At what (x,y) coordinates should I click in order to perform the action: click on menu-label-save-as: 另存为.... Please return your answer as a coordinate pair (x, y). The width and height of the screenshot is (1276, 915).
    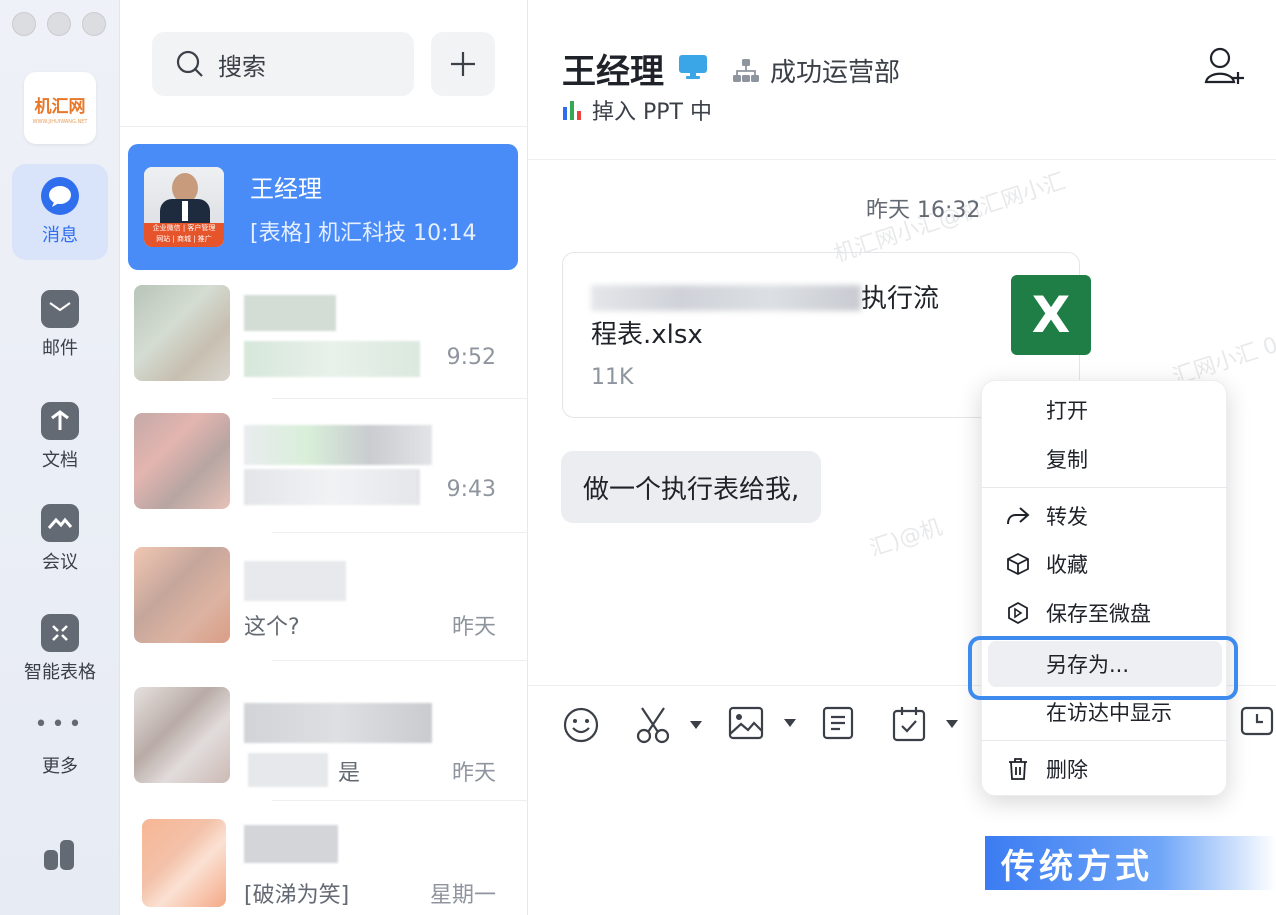
    Looking at the image, I should click on (1088, 665).